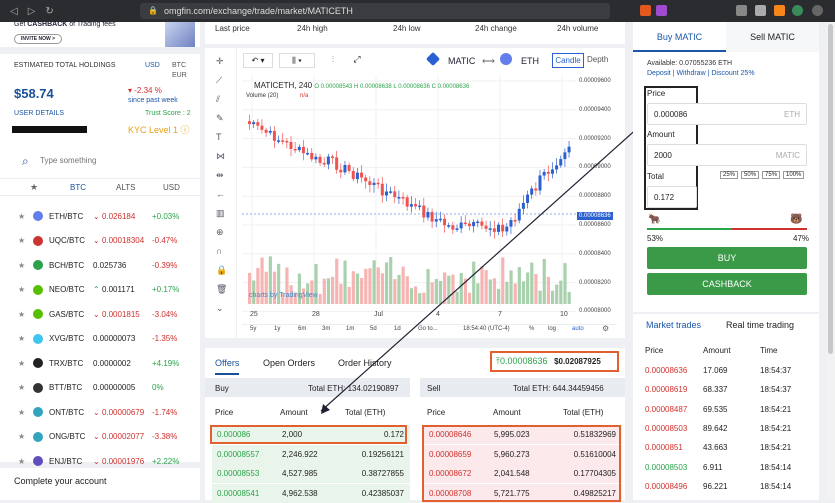 The width and height of the screenshot is (835, 503). Describe the element at coordinates (645, 10) in the screenshot. I see `brave-icon` at that location.